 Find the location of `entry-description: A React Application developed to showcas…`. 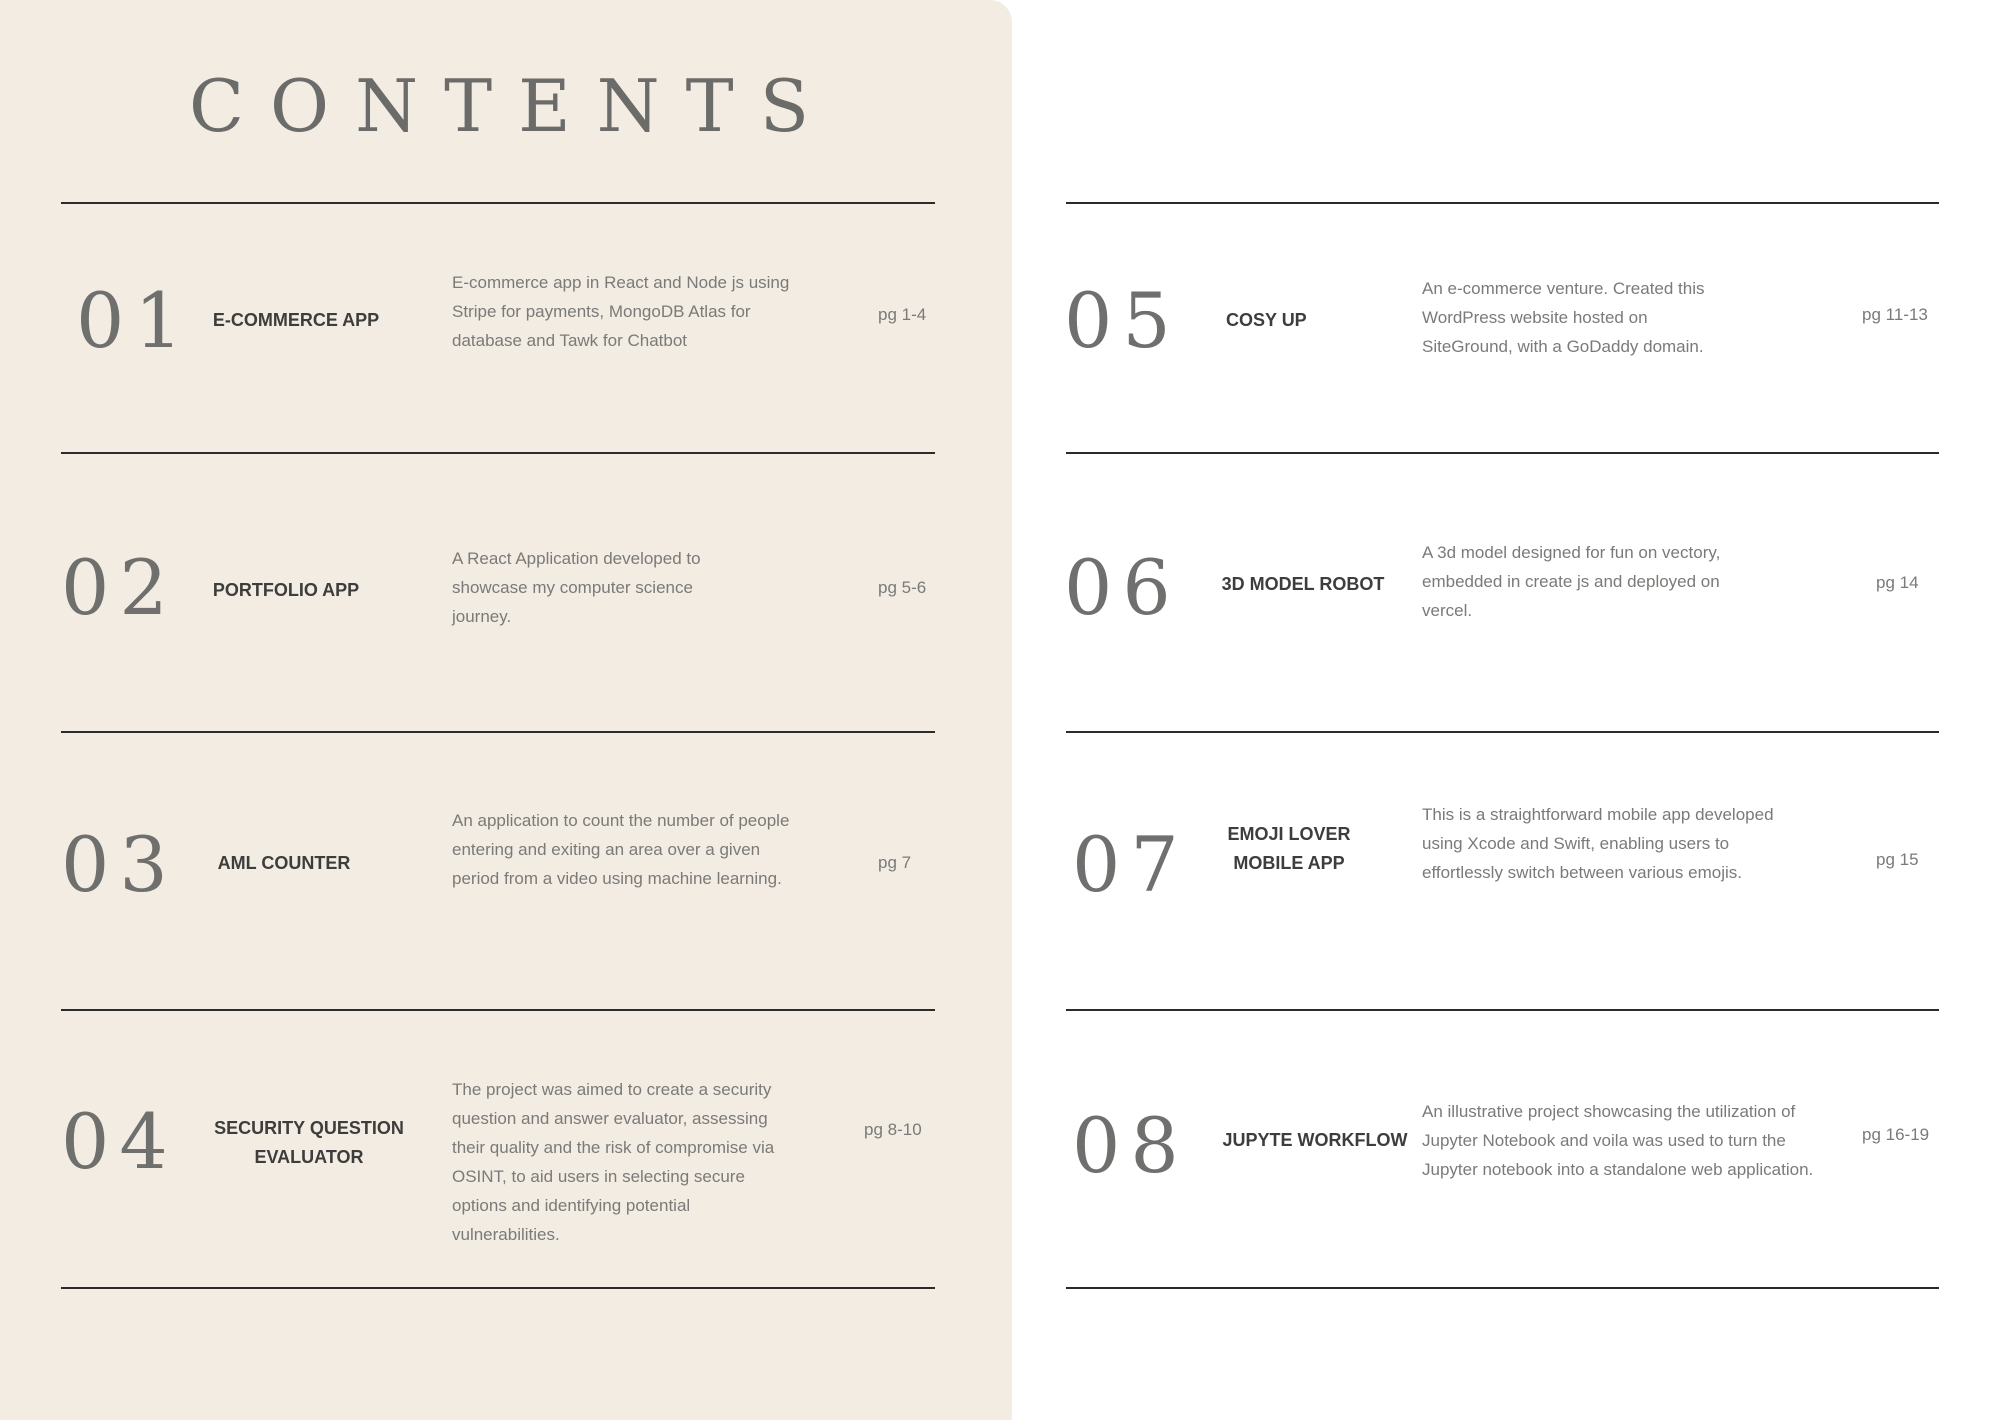

entry-description: A React Application developed to showcas… is located at coordinates (576, 587).